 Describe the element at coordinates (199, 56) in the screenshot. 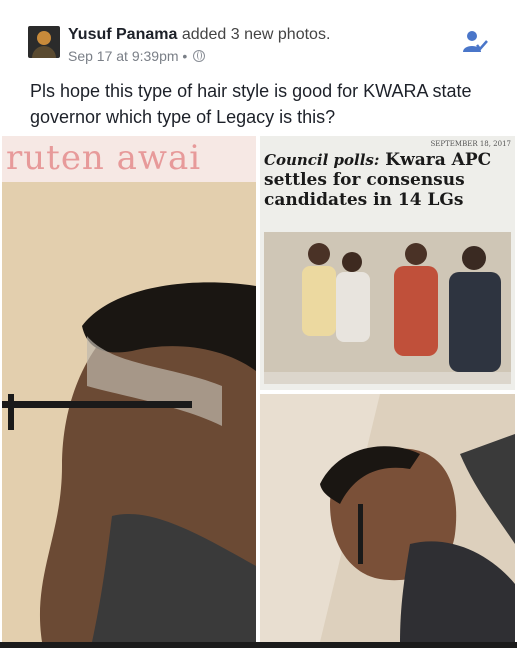

I see `globe-icon` at that location.